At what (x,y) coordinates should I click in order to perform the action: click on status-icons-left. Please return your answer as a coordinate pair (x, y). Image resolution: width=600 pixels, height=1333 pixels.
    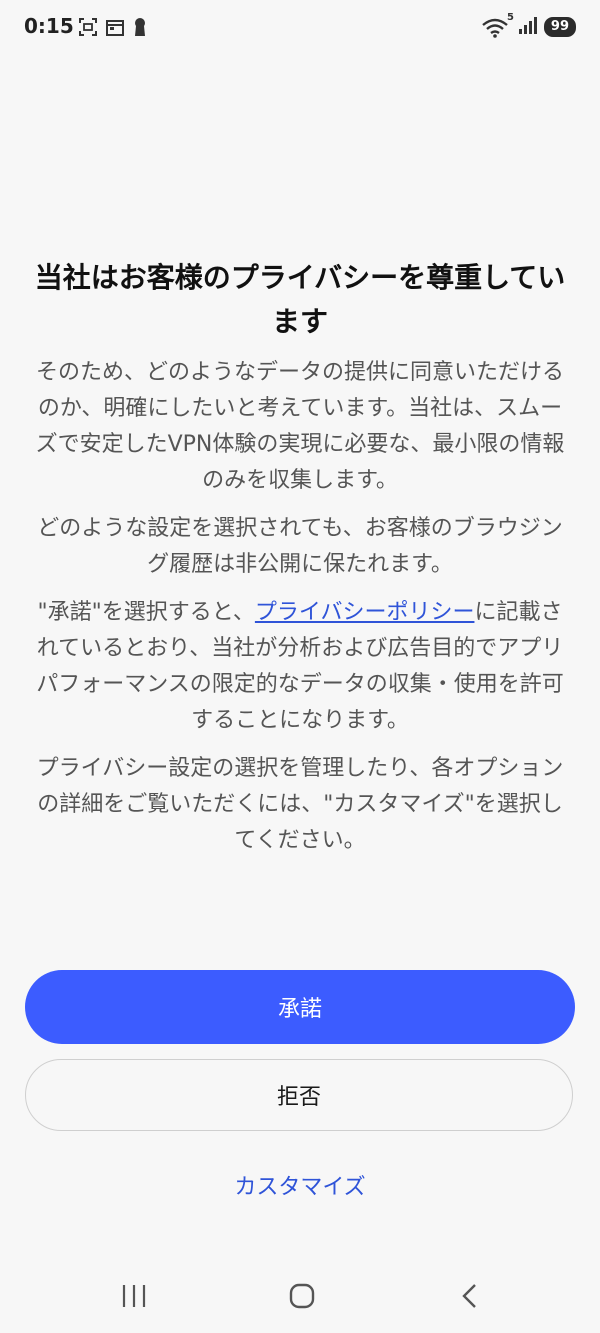
    Looking at the image, I should click on (113, 29).